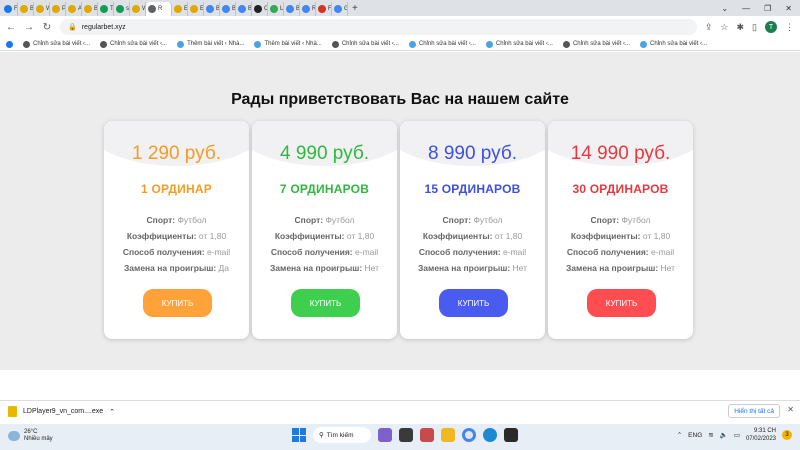  What do you see at coordinates (448, 435) in the screenshot?
I see `file-explorer-icon` at bounding box center [448, 435].